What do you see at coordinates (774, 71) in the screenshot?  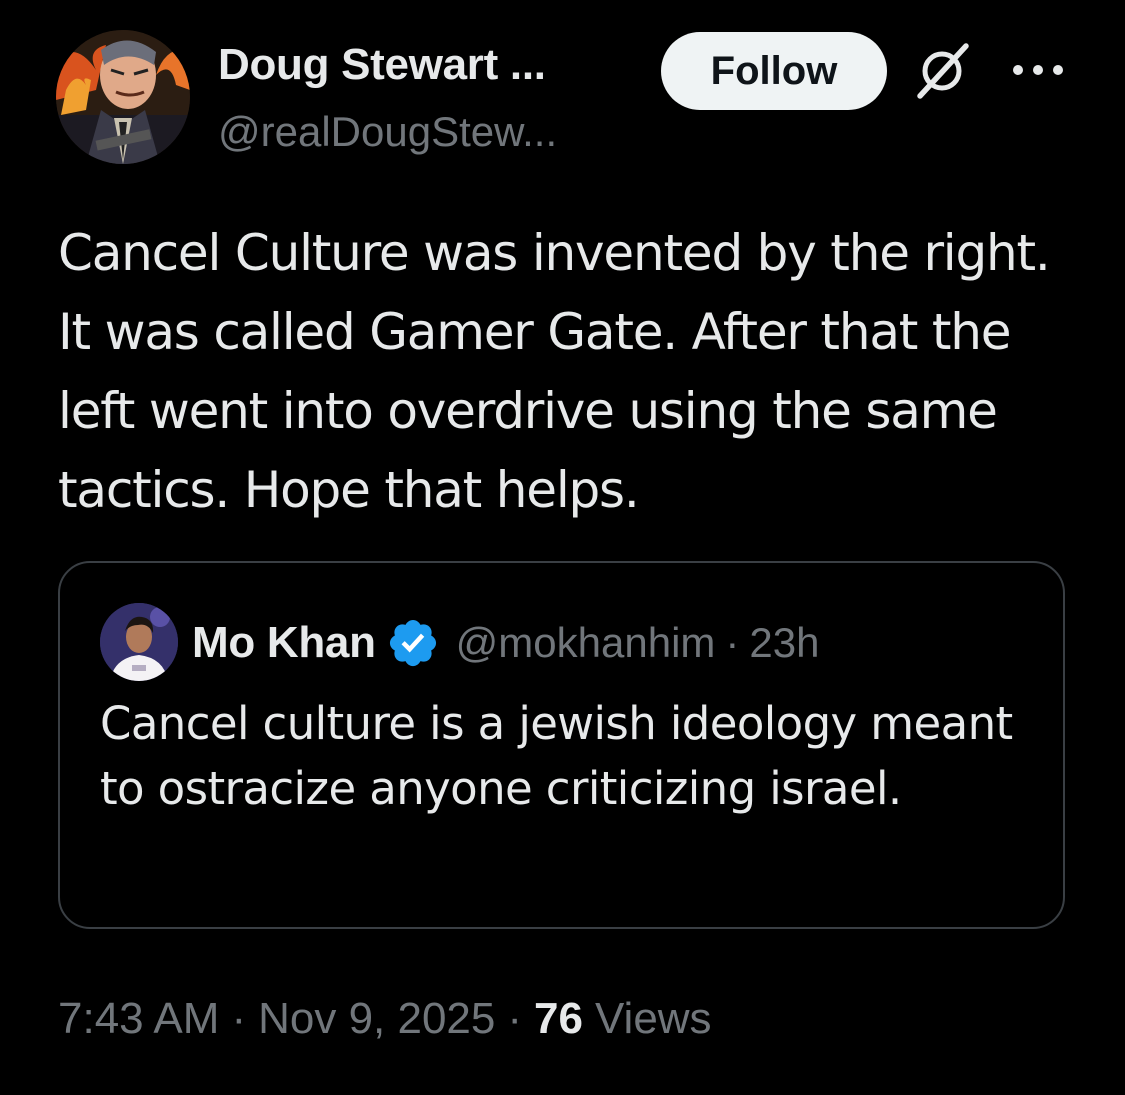 I see `follow-button: Follow` at bounding box center [774, 71].